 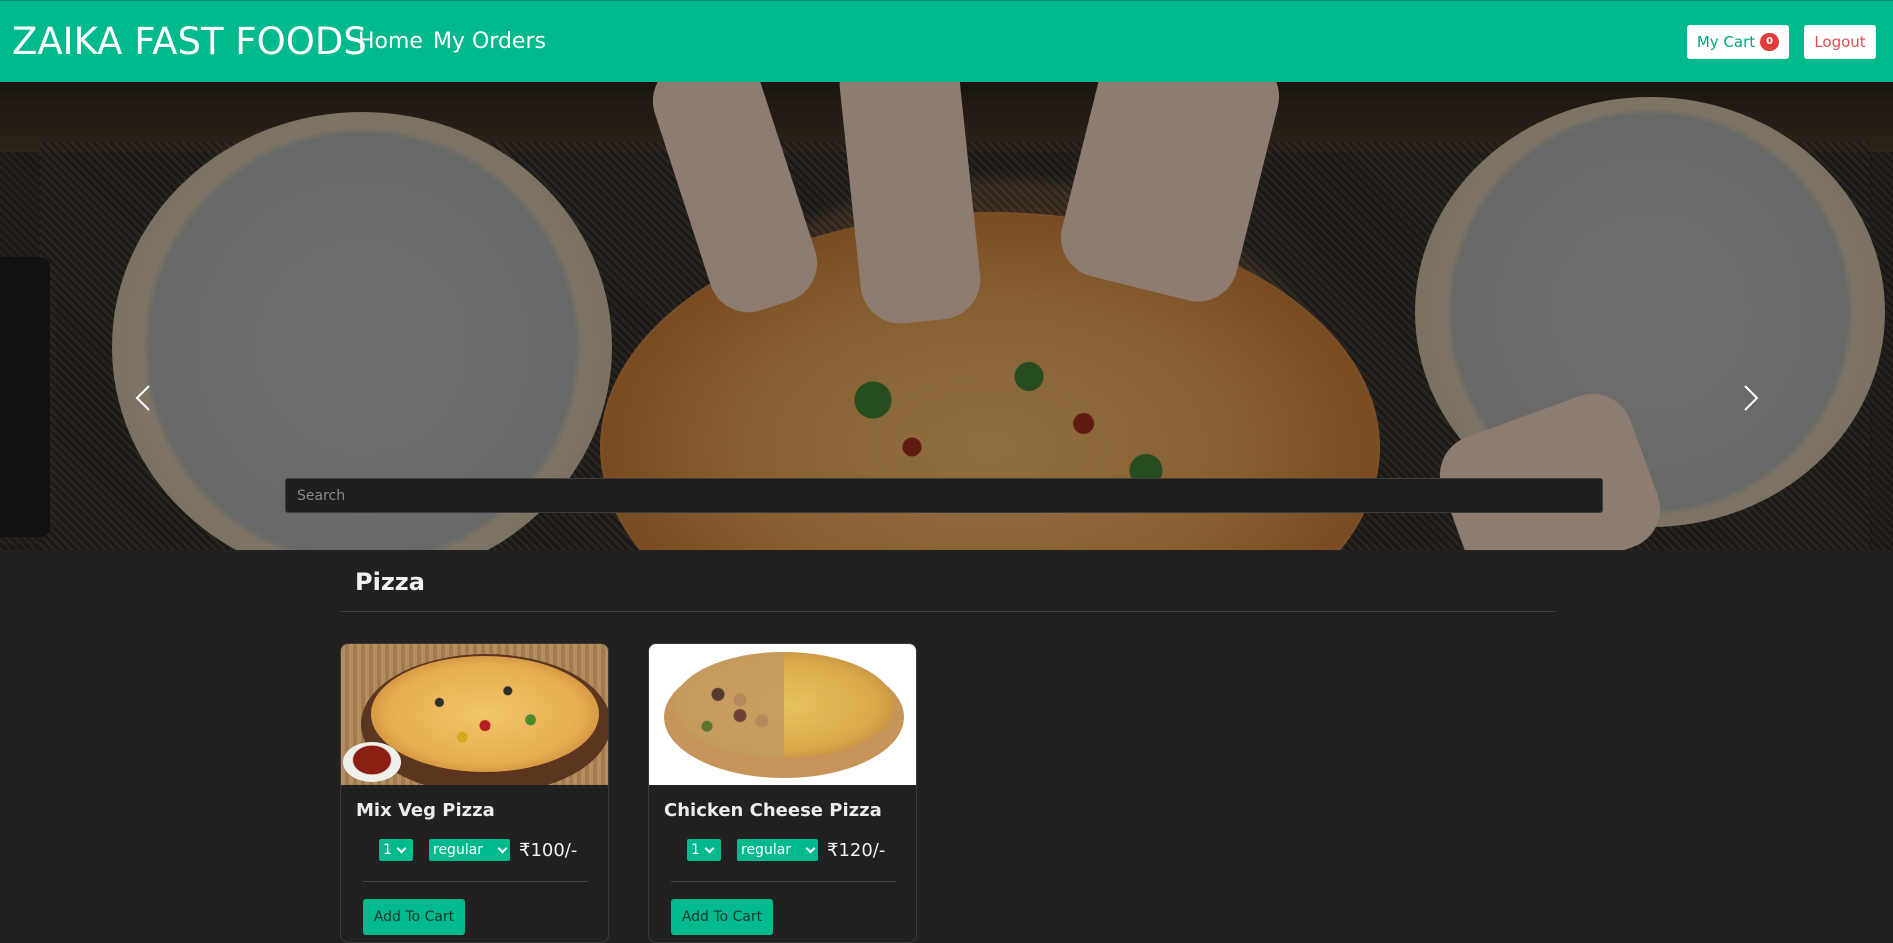 What do you see at coordinates (1726, 42) in the screenshot?
I see `my-cart-label: My Cart` at bounding box center [1726, 42].